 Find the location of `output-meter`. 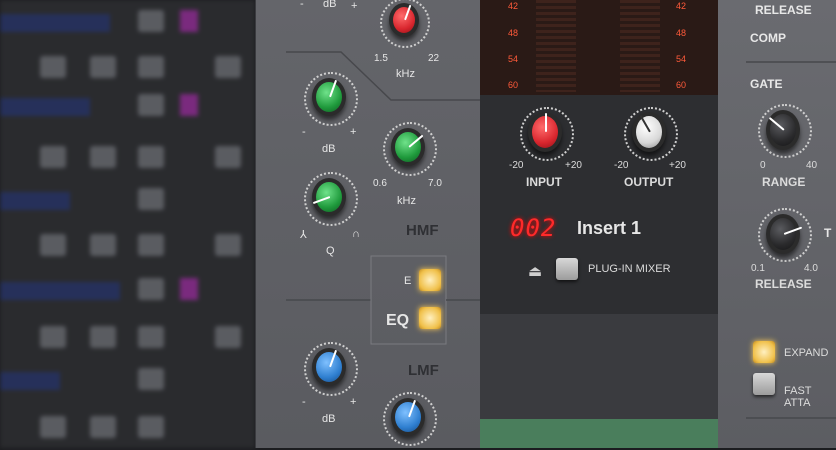

output-meter is located at coordinates (640, 46).